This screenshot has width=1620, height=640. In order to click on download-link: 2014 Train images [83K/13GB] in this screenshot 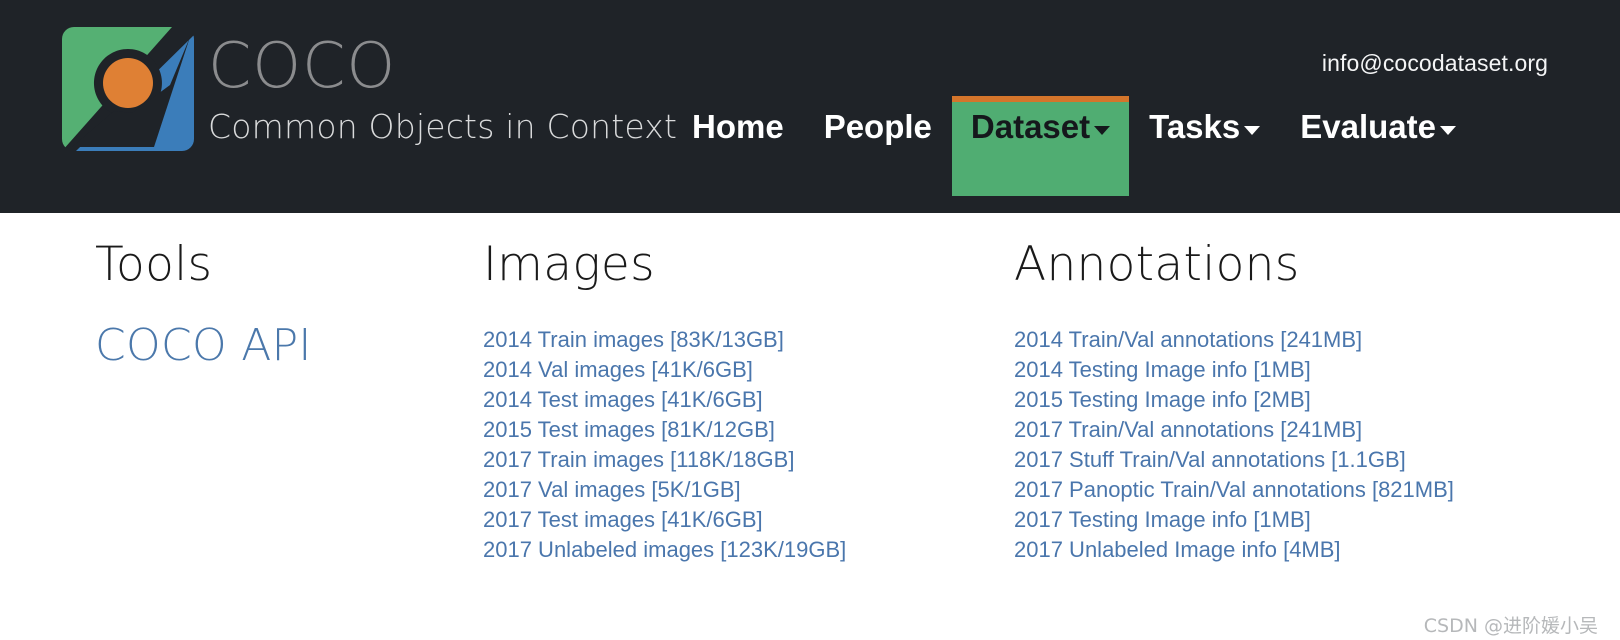, I will do `click(633, 340)`.